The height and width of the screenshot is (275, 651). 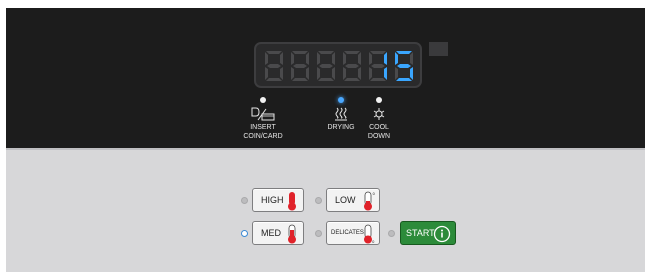 What do you see at coordinates (347, 233) in the screenshot?
I see `delicates-button-label: DELICATES` at bounding box center [347, 233].